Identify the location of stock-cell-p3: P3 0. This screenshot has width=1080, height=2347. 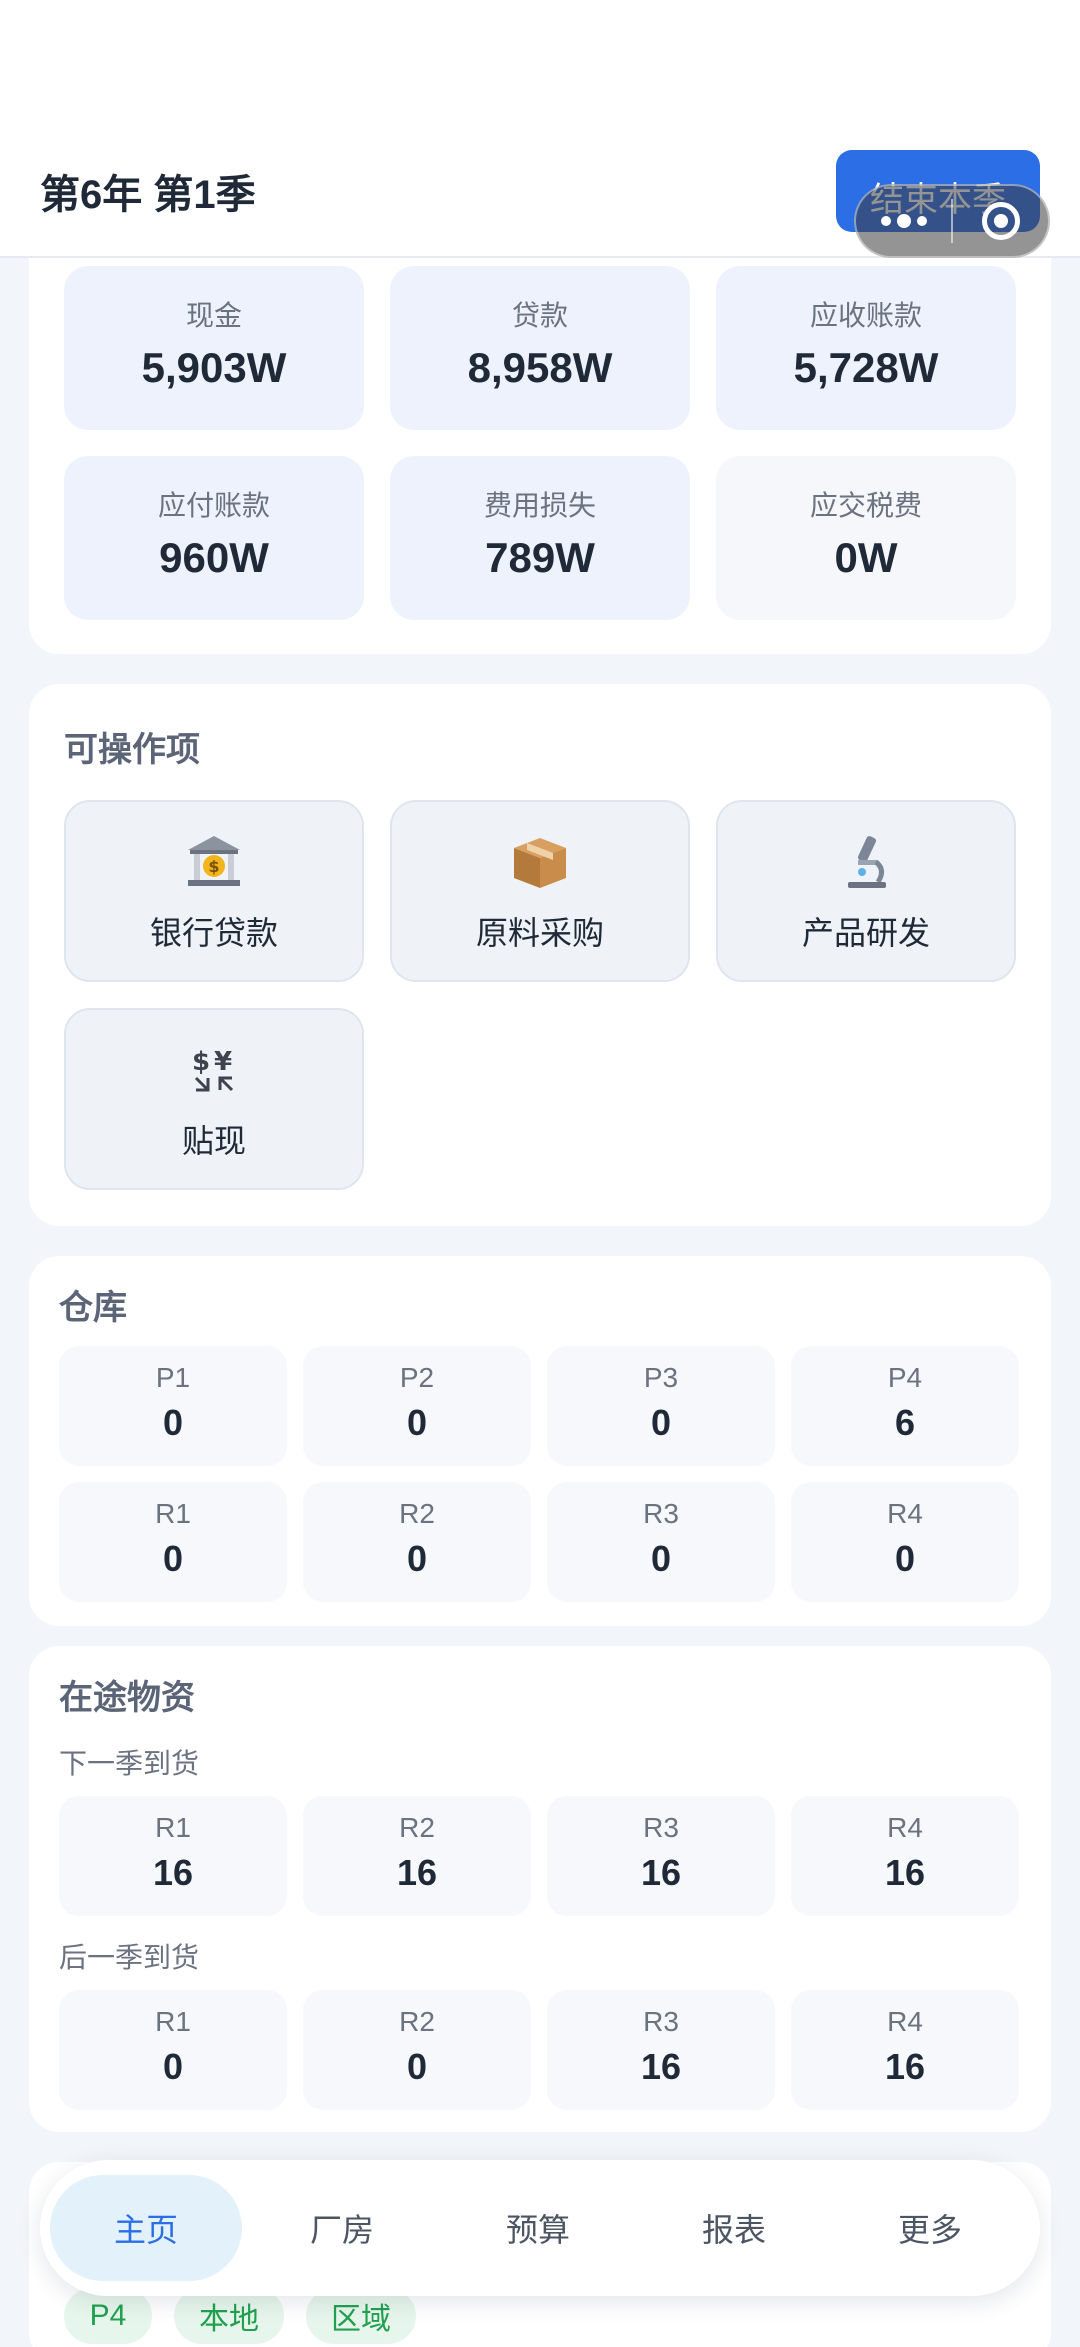
(661, 1406).